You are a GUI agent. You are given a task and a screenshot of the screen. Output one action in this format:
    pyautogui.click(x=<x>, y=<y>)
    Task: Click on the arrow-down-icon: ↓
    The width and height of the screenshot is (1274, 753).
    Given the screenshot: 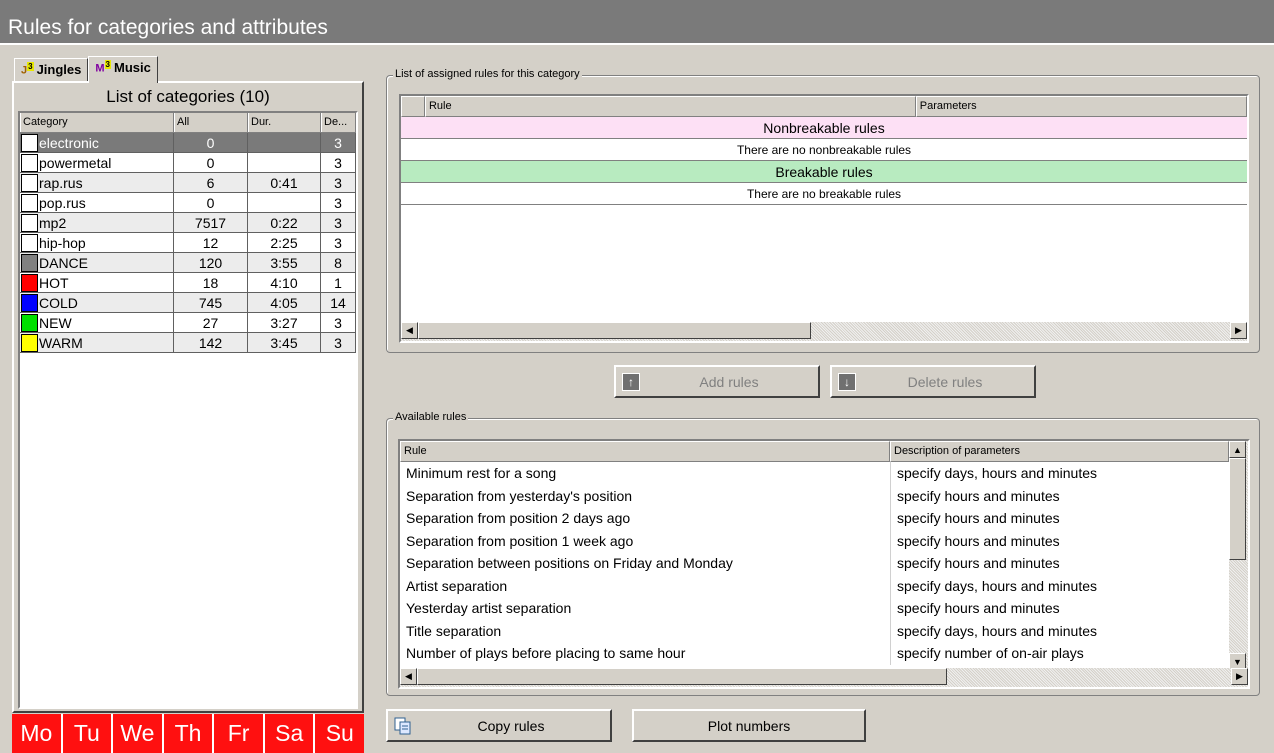 What is the action you would take?
    pyautogui.click(x=847, y=381)
    